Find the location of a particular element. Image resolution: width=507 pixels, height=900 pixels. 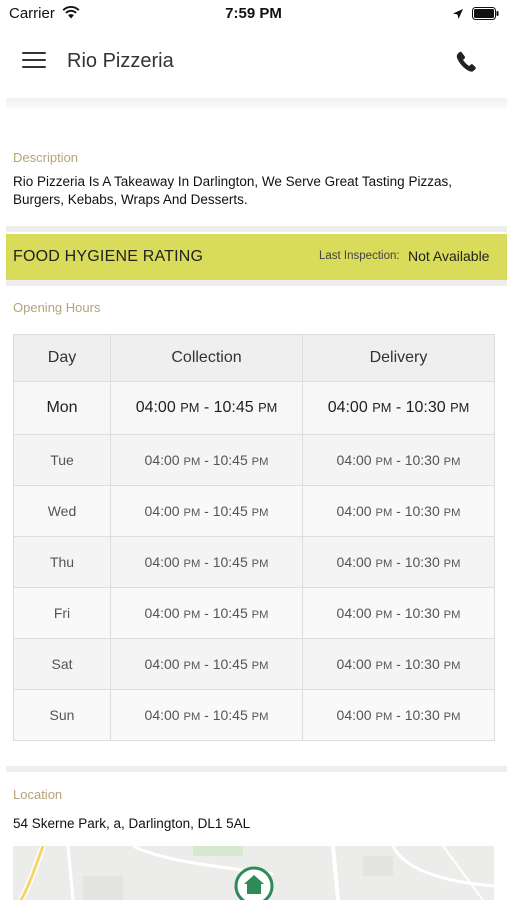

opening-hours-label: Opening Hours is located at coordinates (57, 307).